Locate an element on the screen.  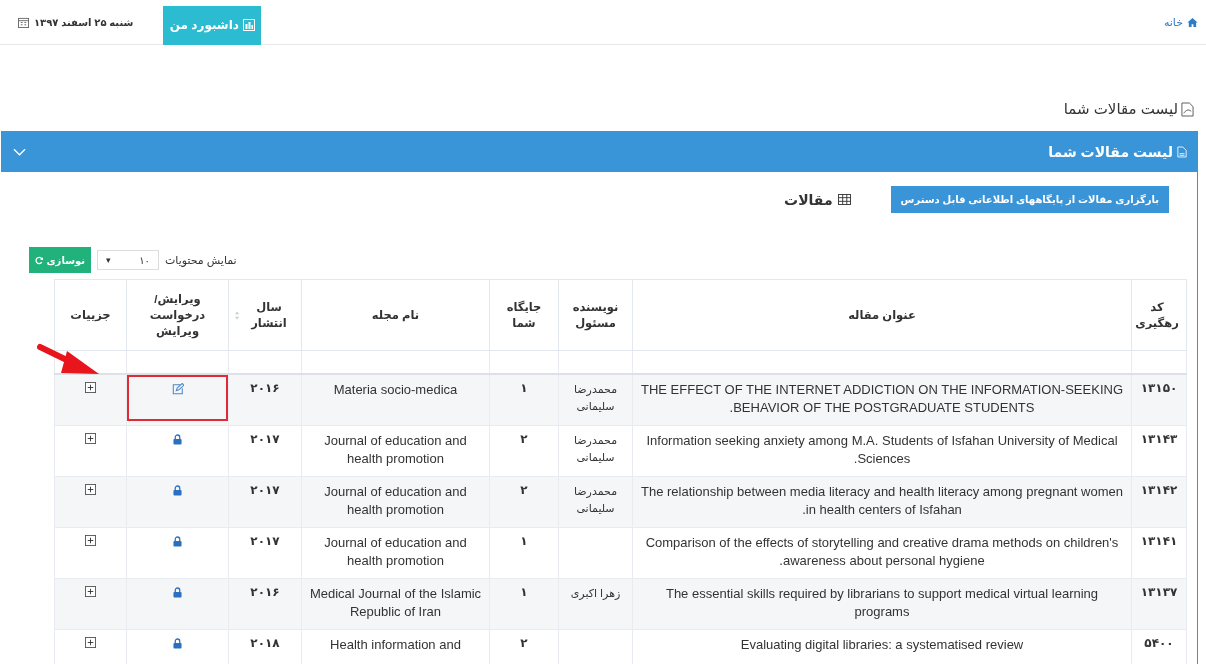
table-cell: ۱۳۱۴۲ is located at coordinates (1159, 502).